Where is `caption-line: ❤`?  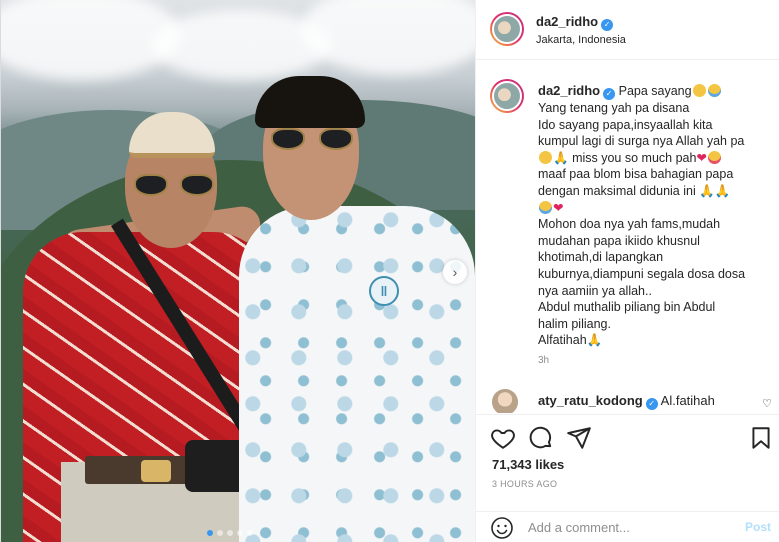
caption-line: ❤ is located at coordinates (653, 208).